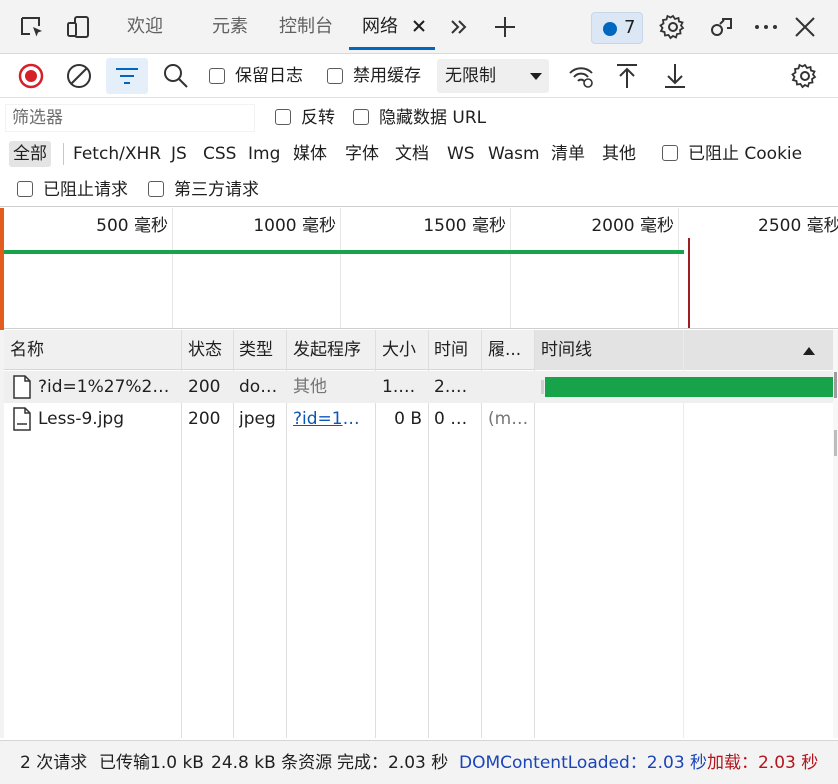 The width and height of the screenshot is (838, 784). I want to click on sort-ascending-icon, so click(809, 351).